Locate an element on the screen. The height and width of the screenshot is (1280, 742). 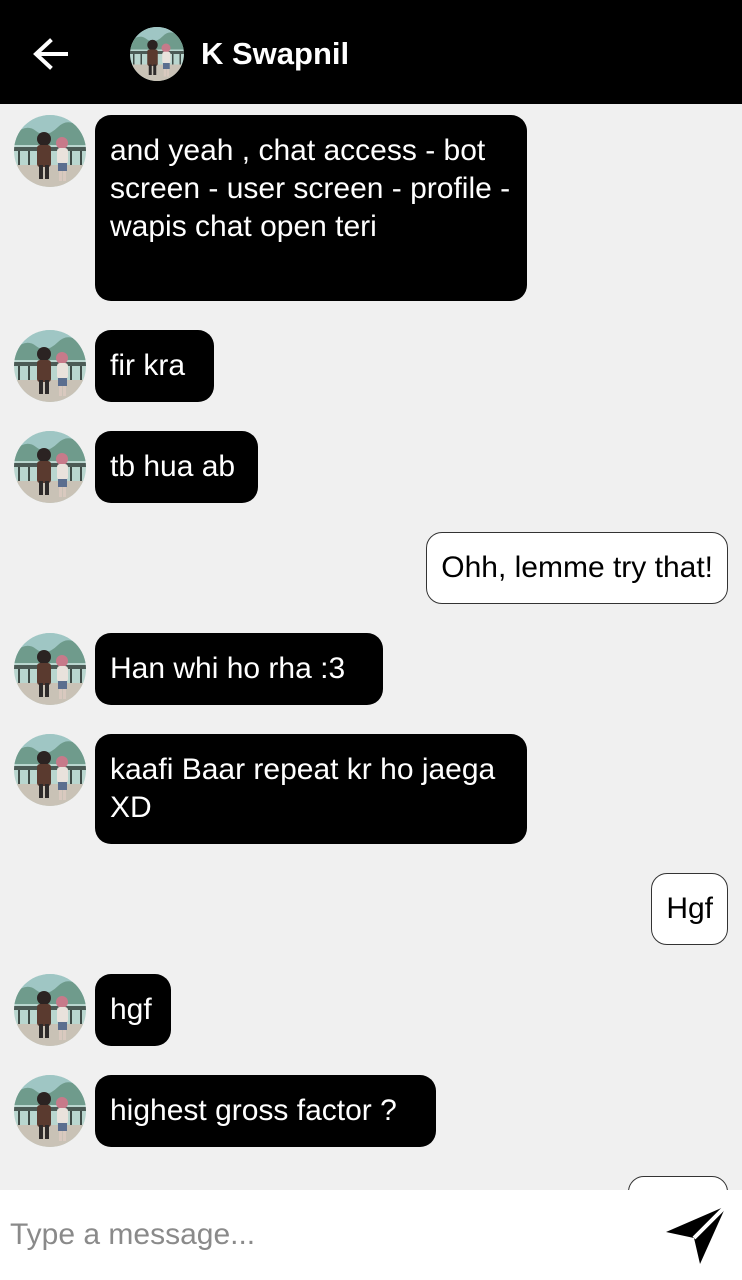
composer-bar is located at coordinates (371, 1235).